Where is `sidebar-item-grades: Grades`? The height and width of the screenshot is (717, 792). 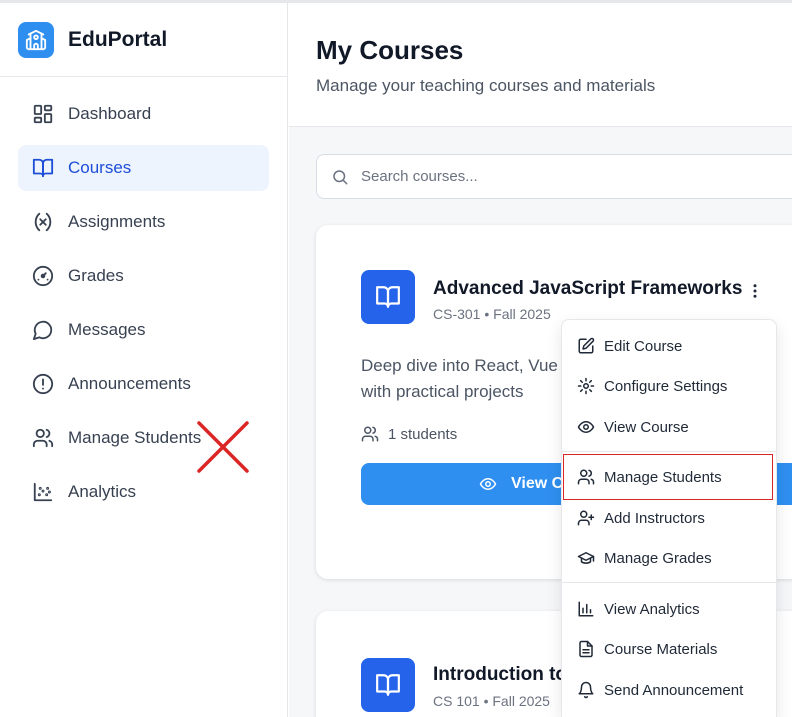
sidebar-item-grades: Grades is located at coordinates (143, 276).